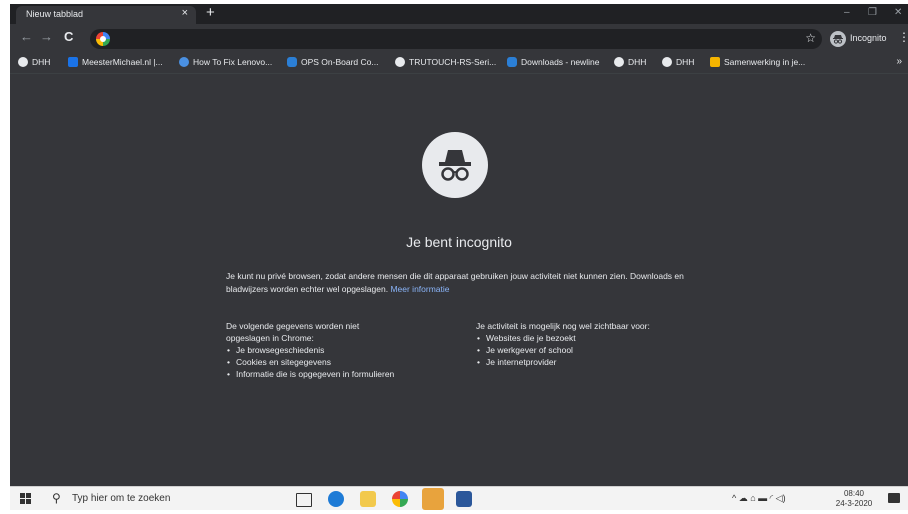  Describe the element at coordinates (336, 499) in the screenshot. I see `edge-icon` at that location.